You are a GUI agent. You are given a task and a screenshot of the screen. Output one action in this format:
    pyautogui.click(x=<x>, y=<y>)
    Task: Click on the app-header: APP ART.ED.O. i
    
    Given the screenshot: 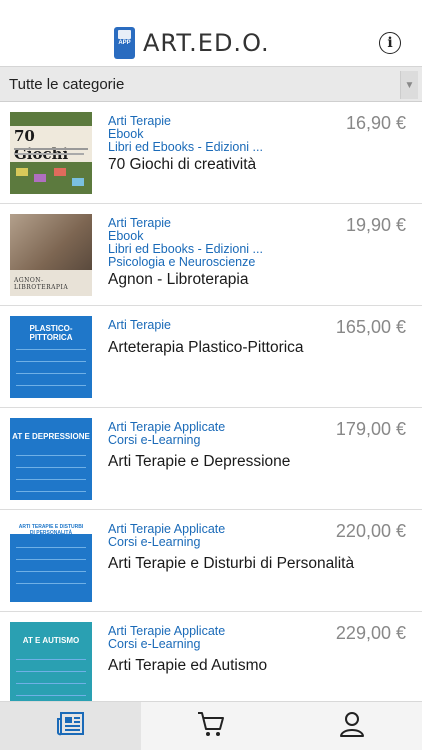 What is the action you would take?
    pyautogui.click(x=211, y=32)
    